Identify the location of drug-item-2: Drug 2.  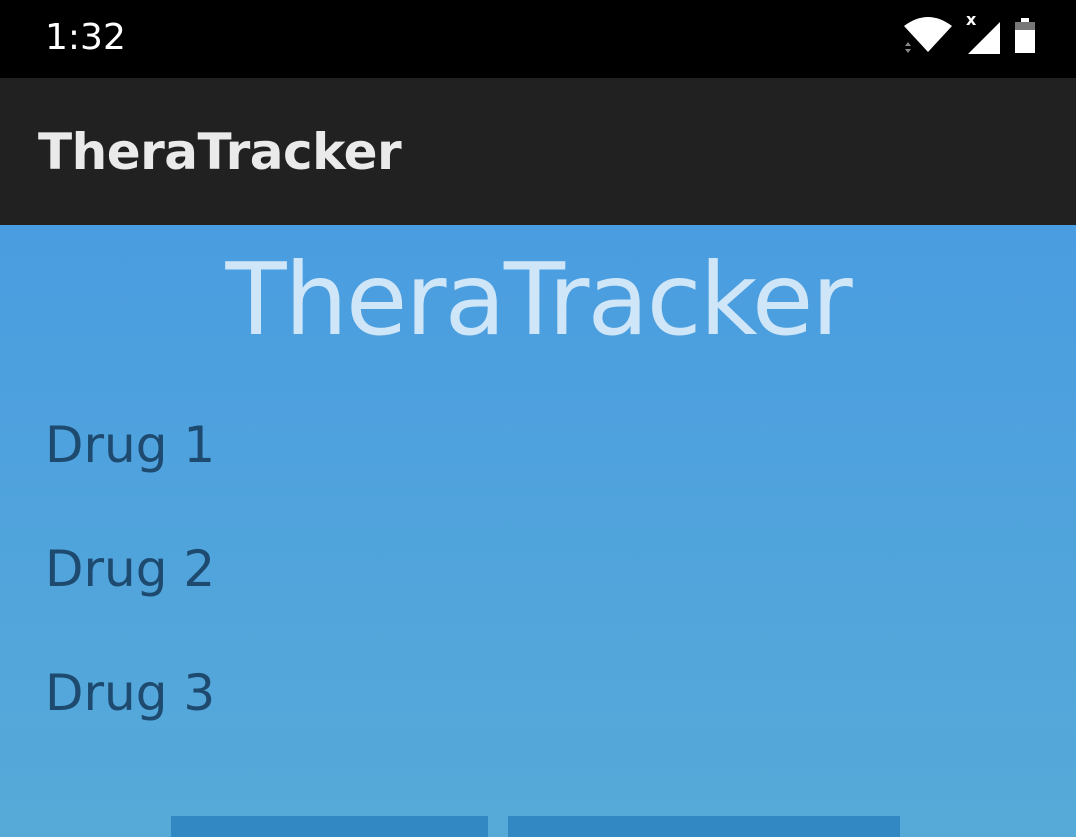
(130, 601).